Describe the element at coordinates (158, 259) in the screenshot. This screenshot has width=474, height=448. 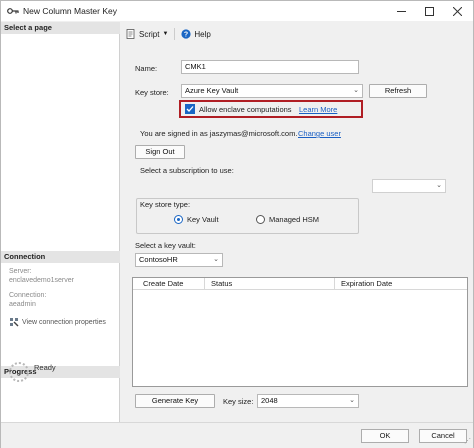
I see `vault-value: ContosoHR` at that location.